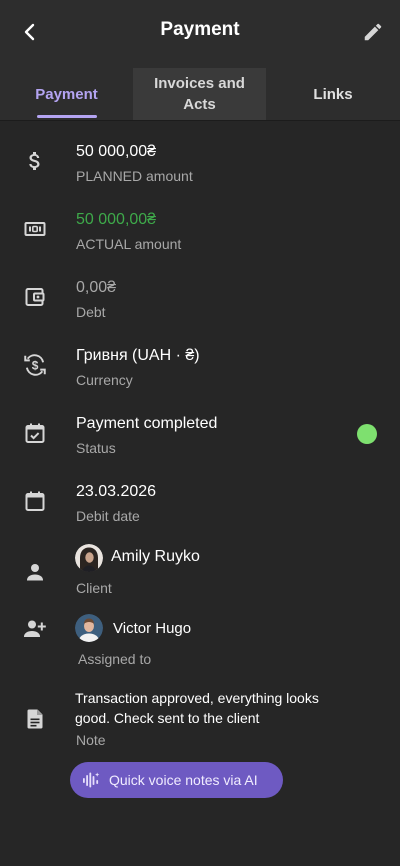 Image resolution: width=400 pixels, height=866 pixels. Describe the element at coordinates (138, 355) in the screenshot. I see `currency-value: Гривня (UAH · ₴)` at that location.